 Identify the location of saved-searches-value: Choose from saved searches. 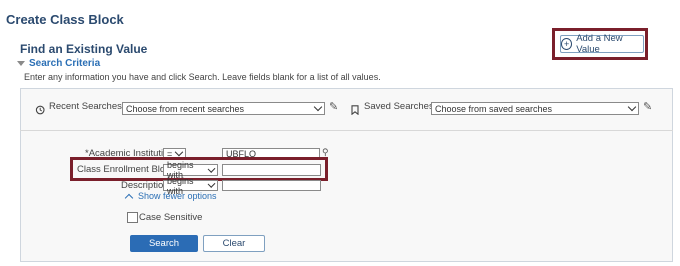
(494, 108).